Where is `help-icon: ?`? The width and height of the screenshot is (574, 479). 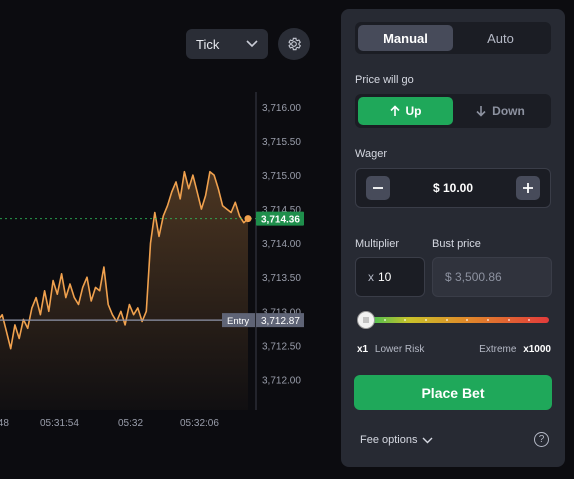
help-icon: ? is located at coordinates (541, 439).